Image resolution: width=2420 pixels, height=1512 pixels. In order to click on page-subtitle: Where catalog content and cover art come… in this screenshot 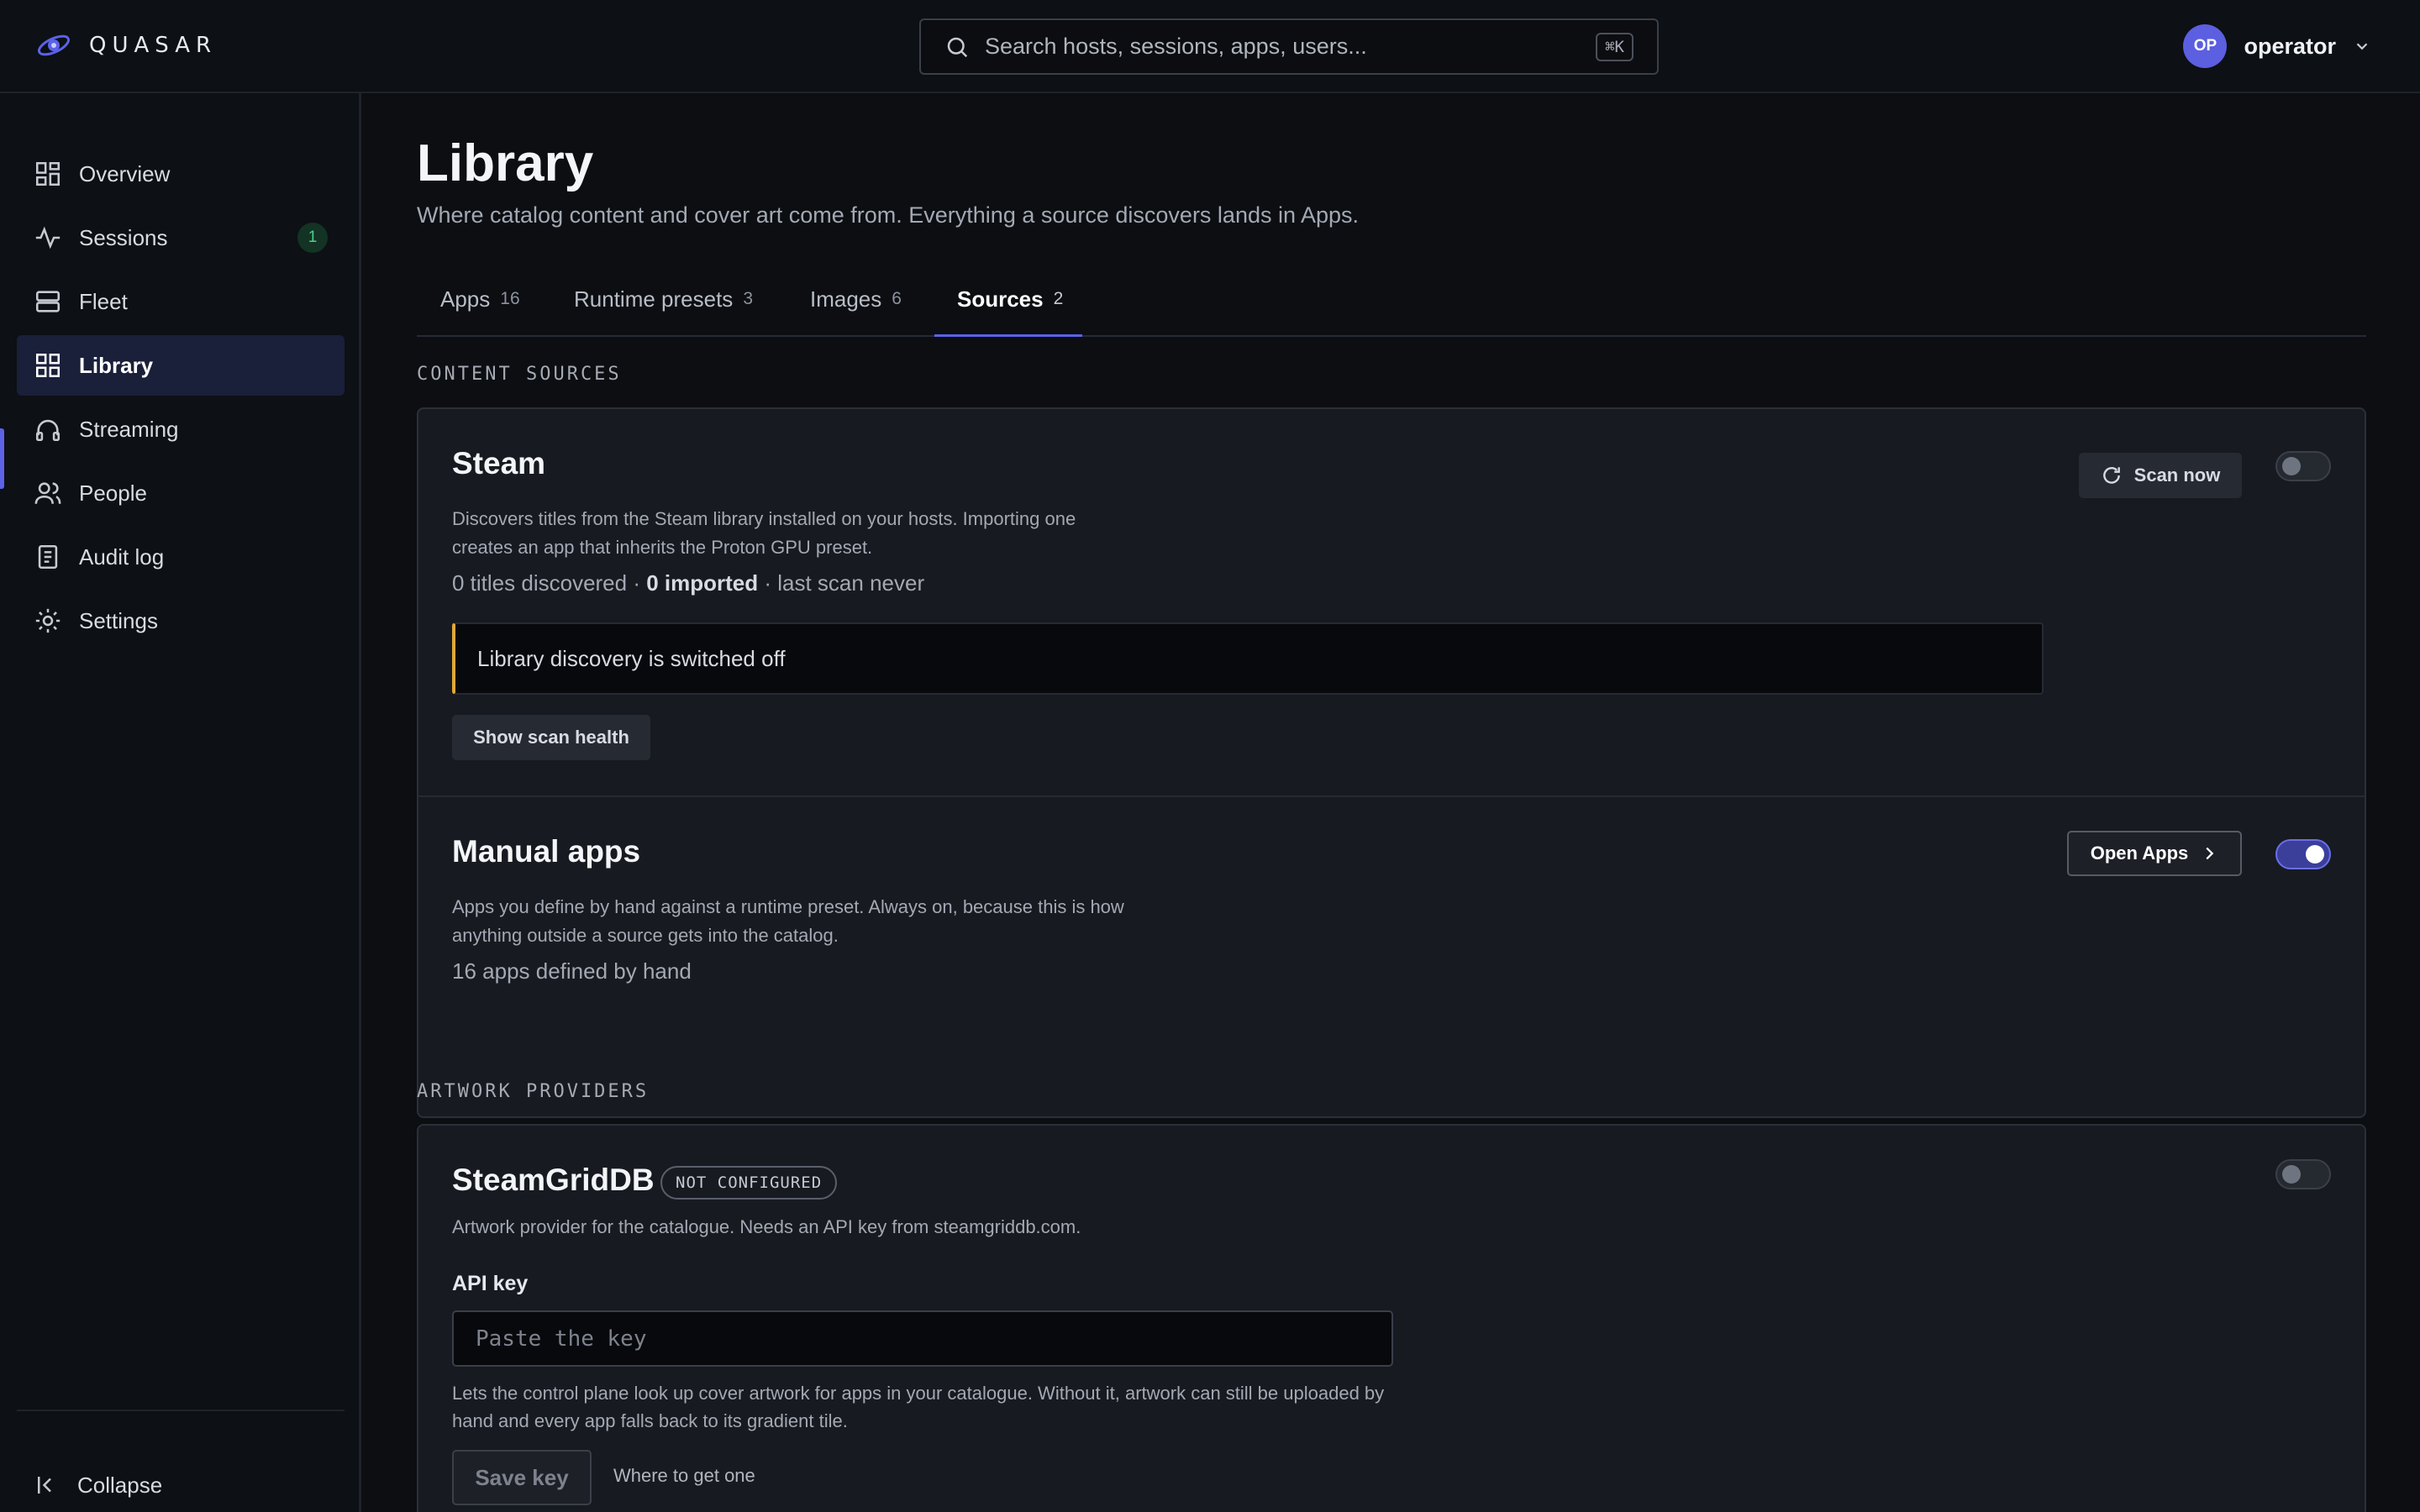, I will do `click(889, 215)`.